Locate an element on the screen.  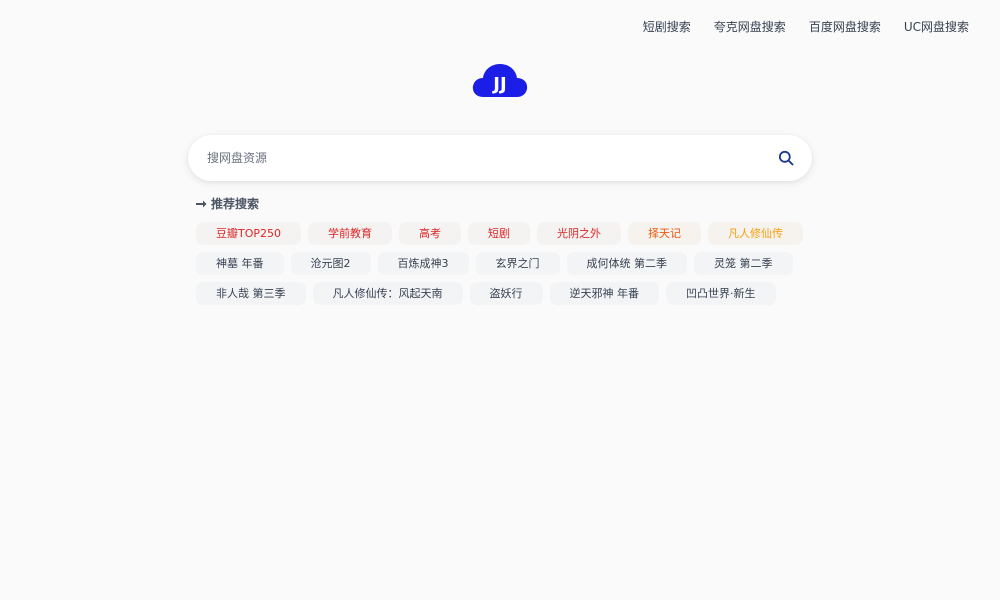
tag-row: 神墓 年番 沧元图2 百炼成神3 玄界之门 成何体统 第二季 灵笼 第二季 is located at coordinates (506, 263).